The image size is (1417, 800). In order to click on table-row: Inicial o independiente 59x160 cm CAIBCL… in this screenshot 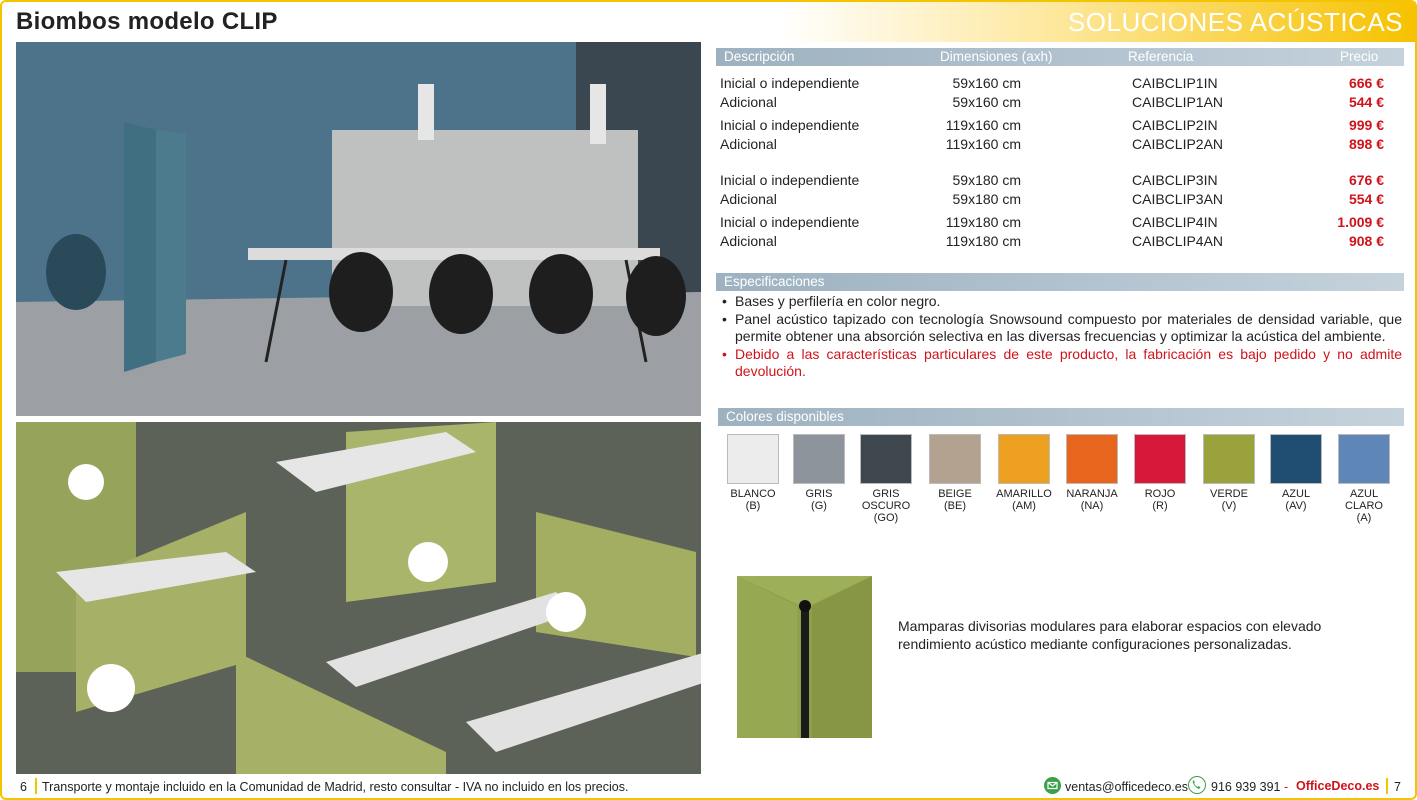, I will do `click(1060, 84)`.